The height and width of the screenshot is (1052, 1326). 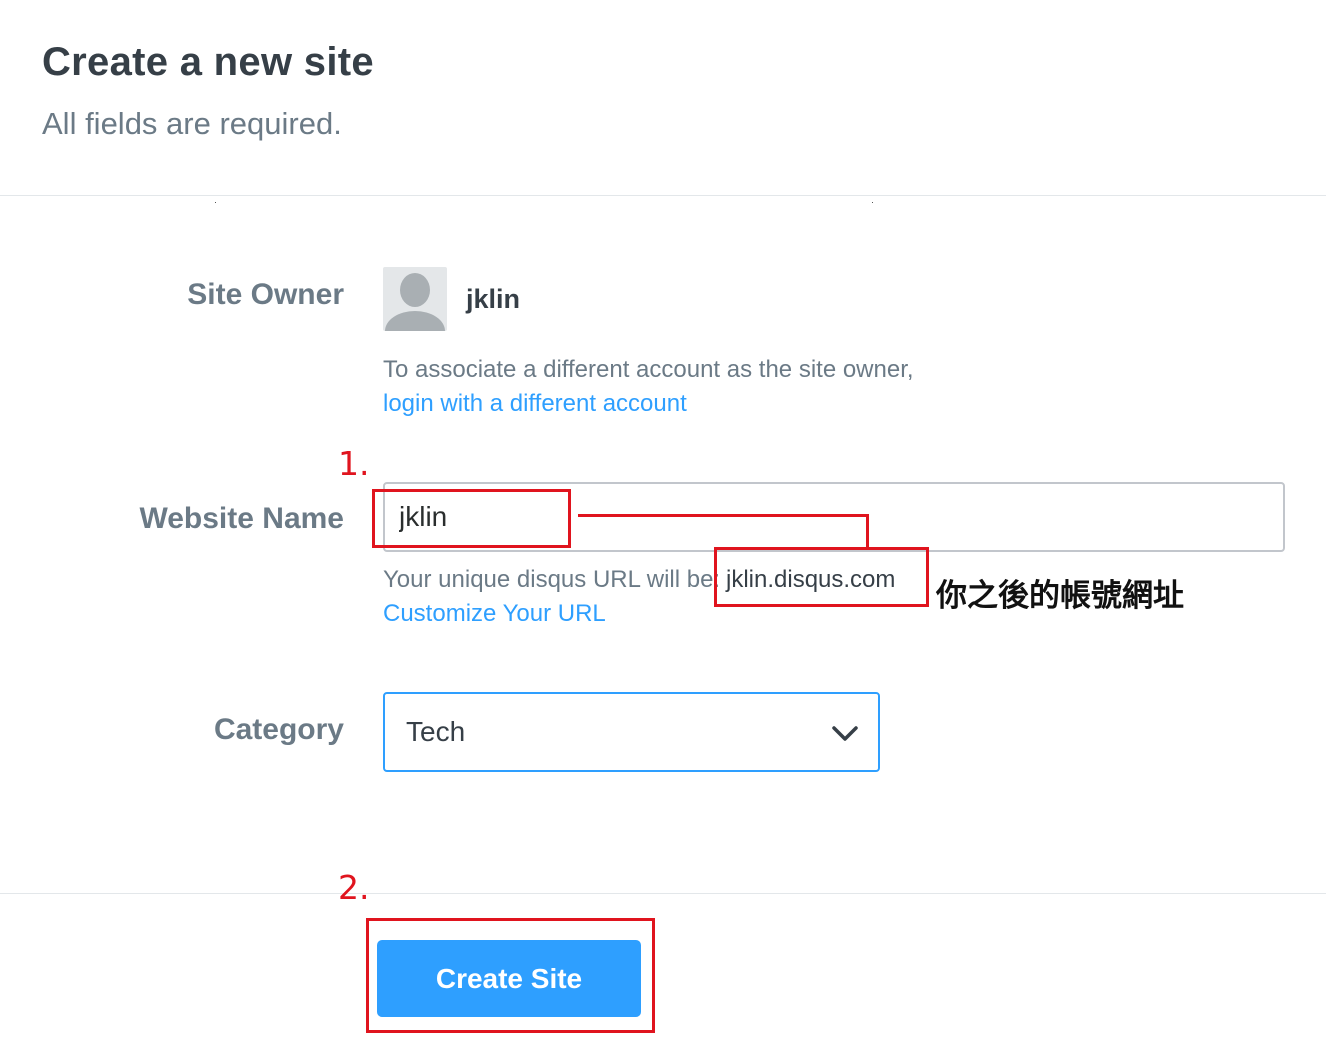 What do you see at coordinates (493, 299) in the screenshot?
I see `owner-username: jklin` at bounding box center [493, 299].